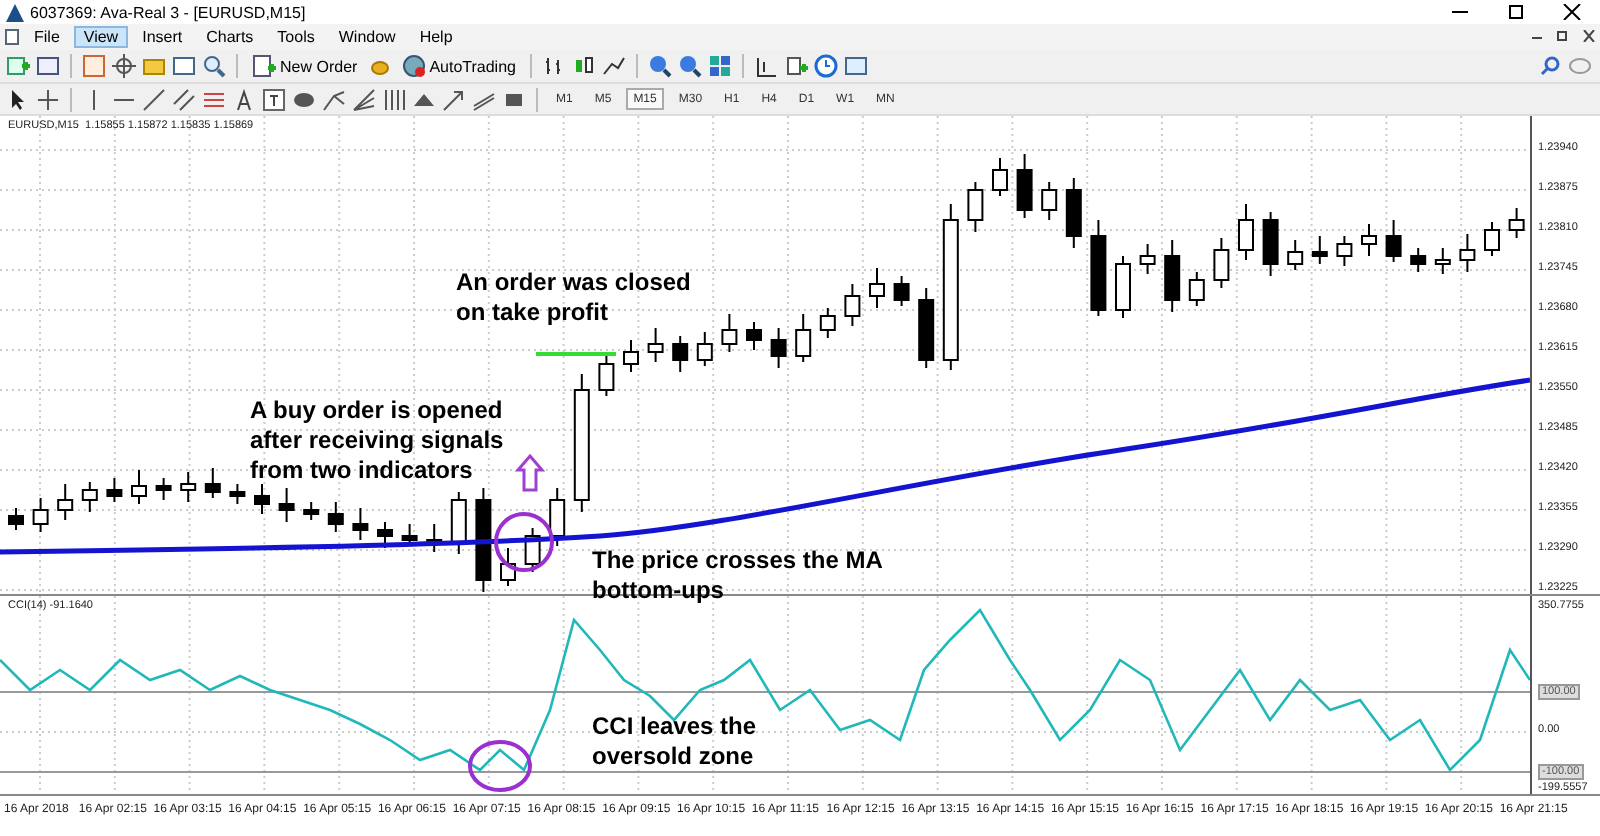  What do you see at coordinates (367, 37) in the screenshot?
I see `menu-item: Window` at bounding box center [367, 37].